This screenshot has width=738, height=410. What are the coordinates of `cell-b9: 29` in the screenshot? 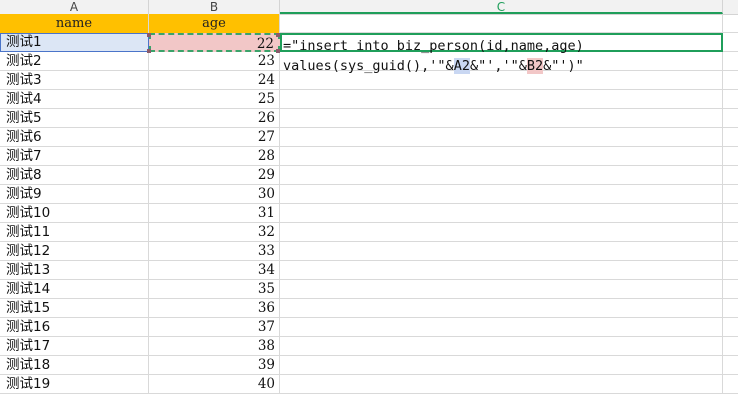 It's located at (214, 175).